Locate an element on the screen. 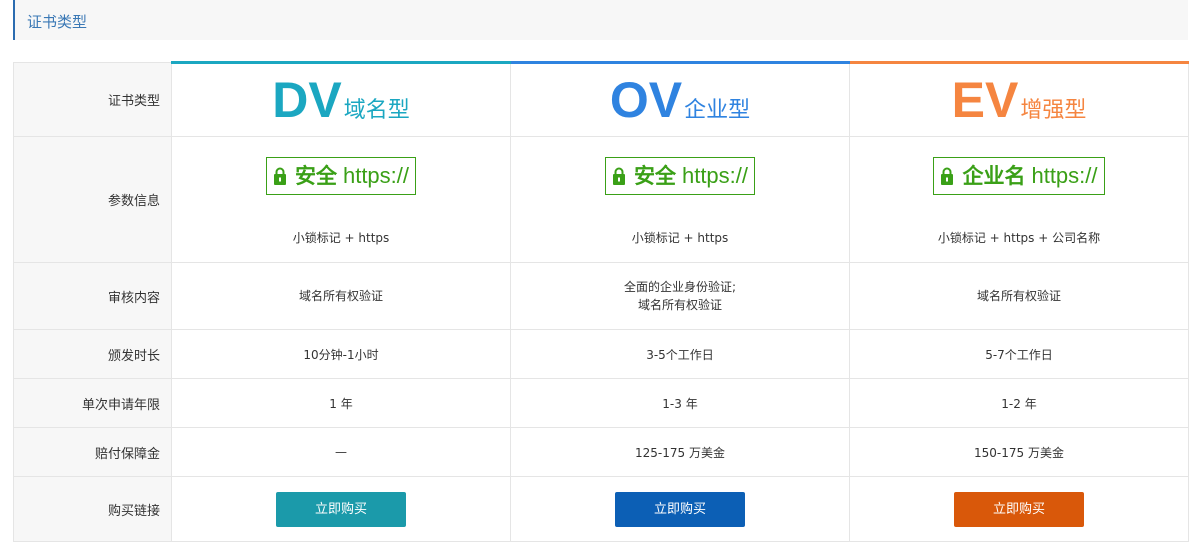 The width and height of the screenshot is (1202, 545). audit-line-1: 全面的企业身份验证; is located at coordinates (680, 287).